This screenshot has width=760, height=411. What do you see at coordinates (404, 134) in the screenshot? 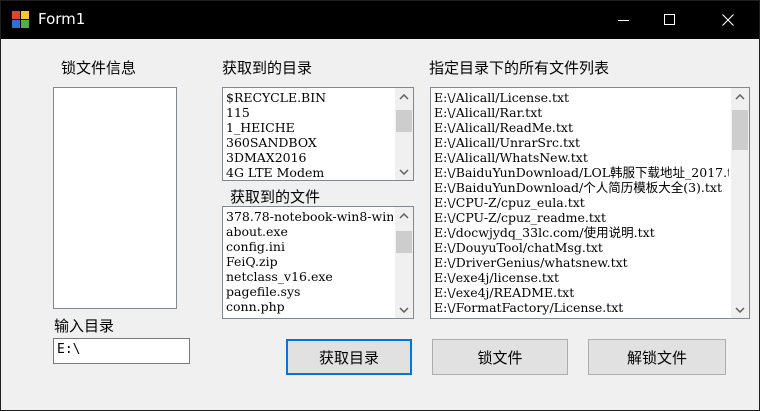
I see `dirs-scrollbar` at bounding box center [404, 134].